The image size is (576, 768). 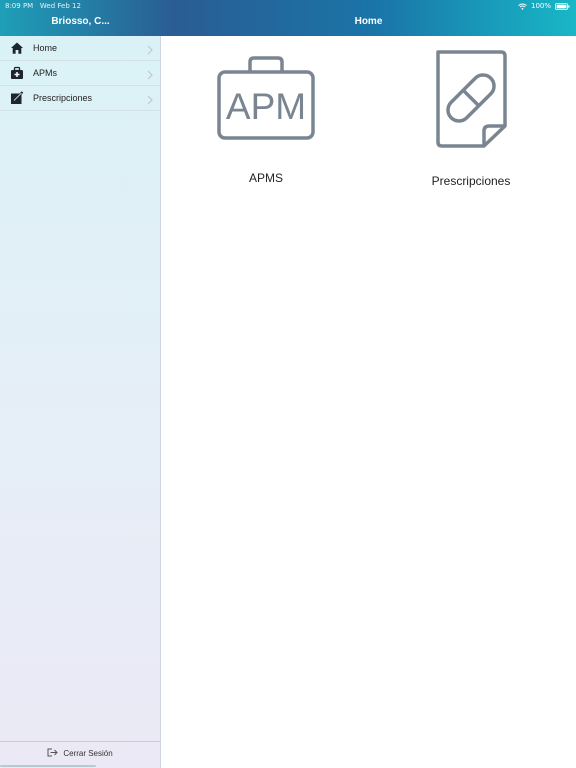 I want to click on home-icon, so click(x=17, y=48).